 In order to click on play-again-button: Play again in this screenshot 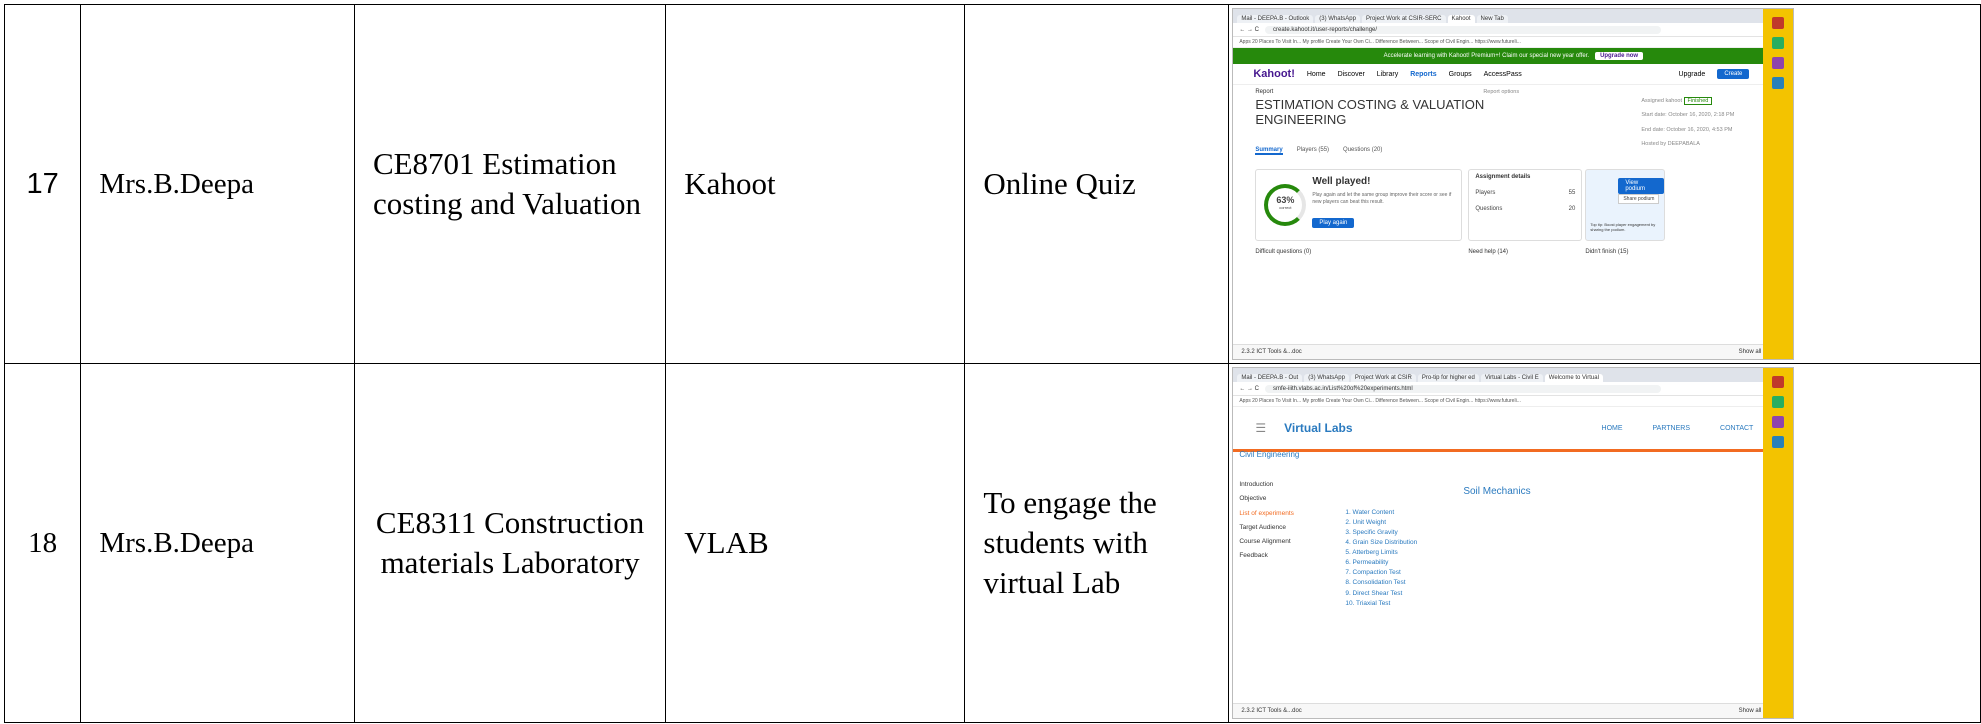, I will do `click(1333, 223)`.